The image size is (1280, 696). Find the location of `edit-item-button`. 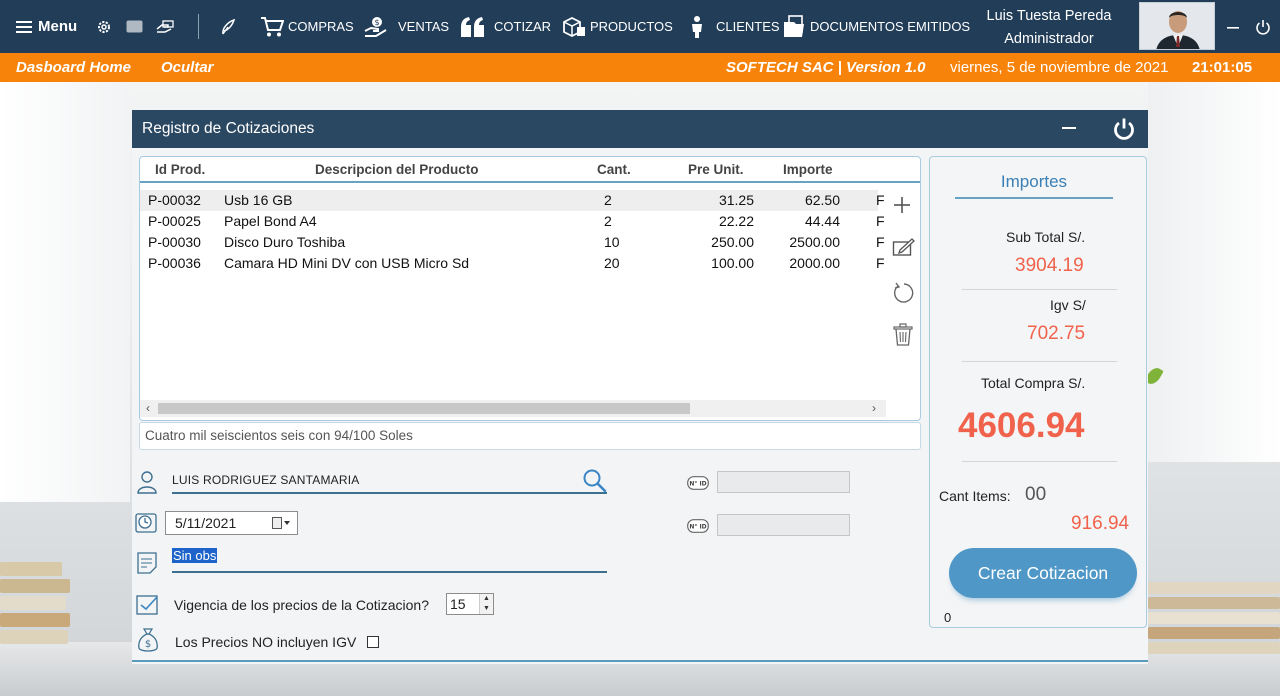

edit-item-button is located at coordinates (904, 249).